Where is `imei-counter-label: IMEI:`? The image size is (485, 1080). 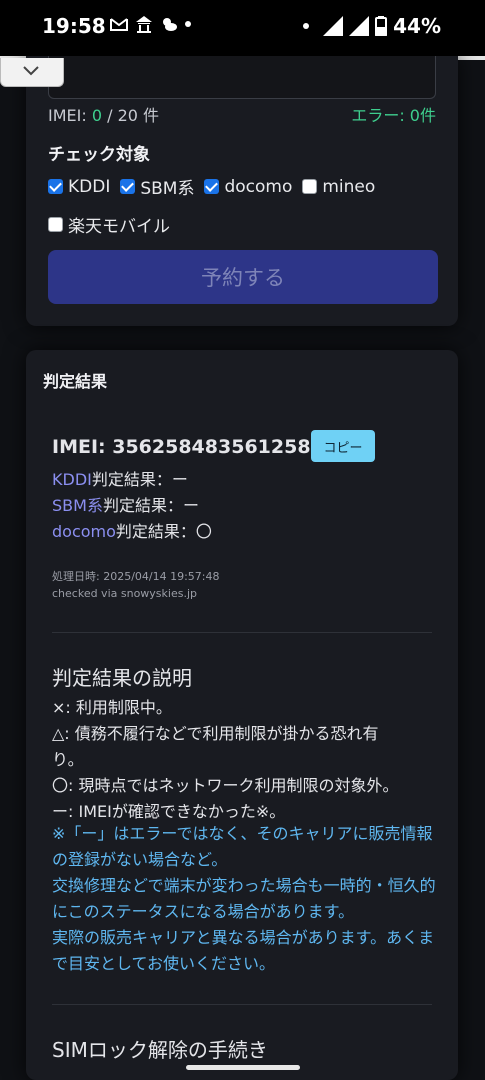 imei-counter-label: IMEI: is located at coordinates (70, 115).